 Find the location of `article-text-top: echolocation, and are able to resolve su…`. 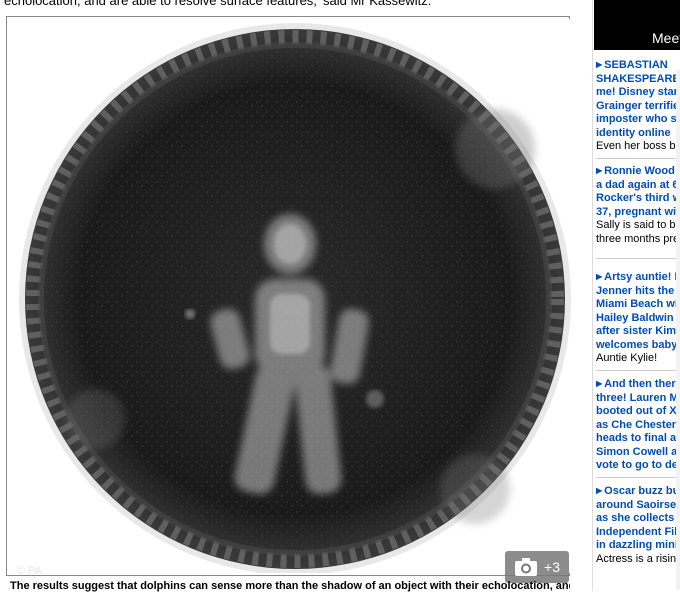

article-text-top: echolocation, and are able to resolve su… is located at coordinates (218, 4).